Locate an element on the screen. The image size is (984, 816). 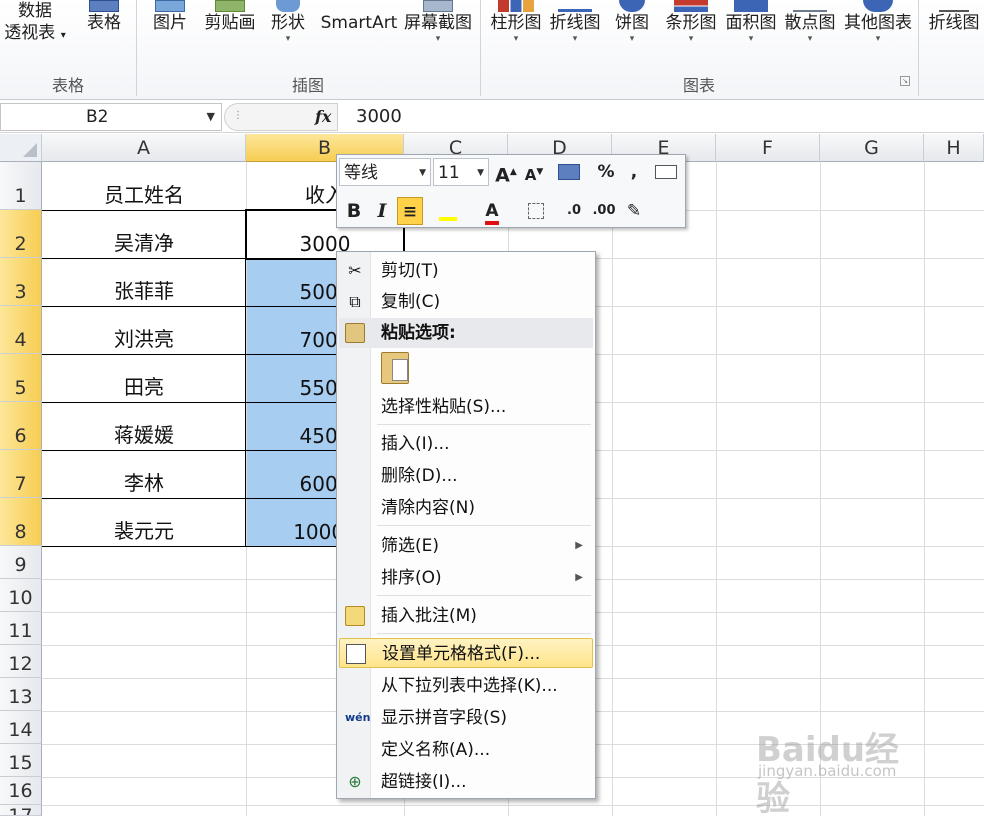
accounting-format-button is located at coordinates (569, 172).